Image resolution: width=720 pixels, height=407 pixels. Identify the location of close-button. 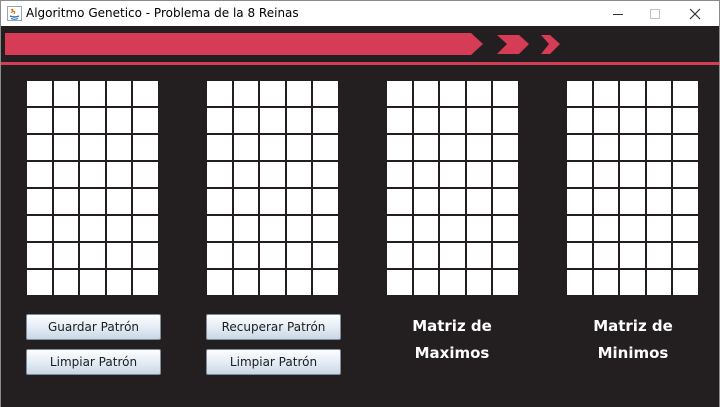
(695, 13).